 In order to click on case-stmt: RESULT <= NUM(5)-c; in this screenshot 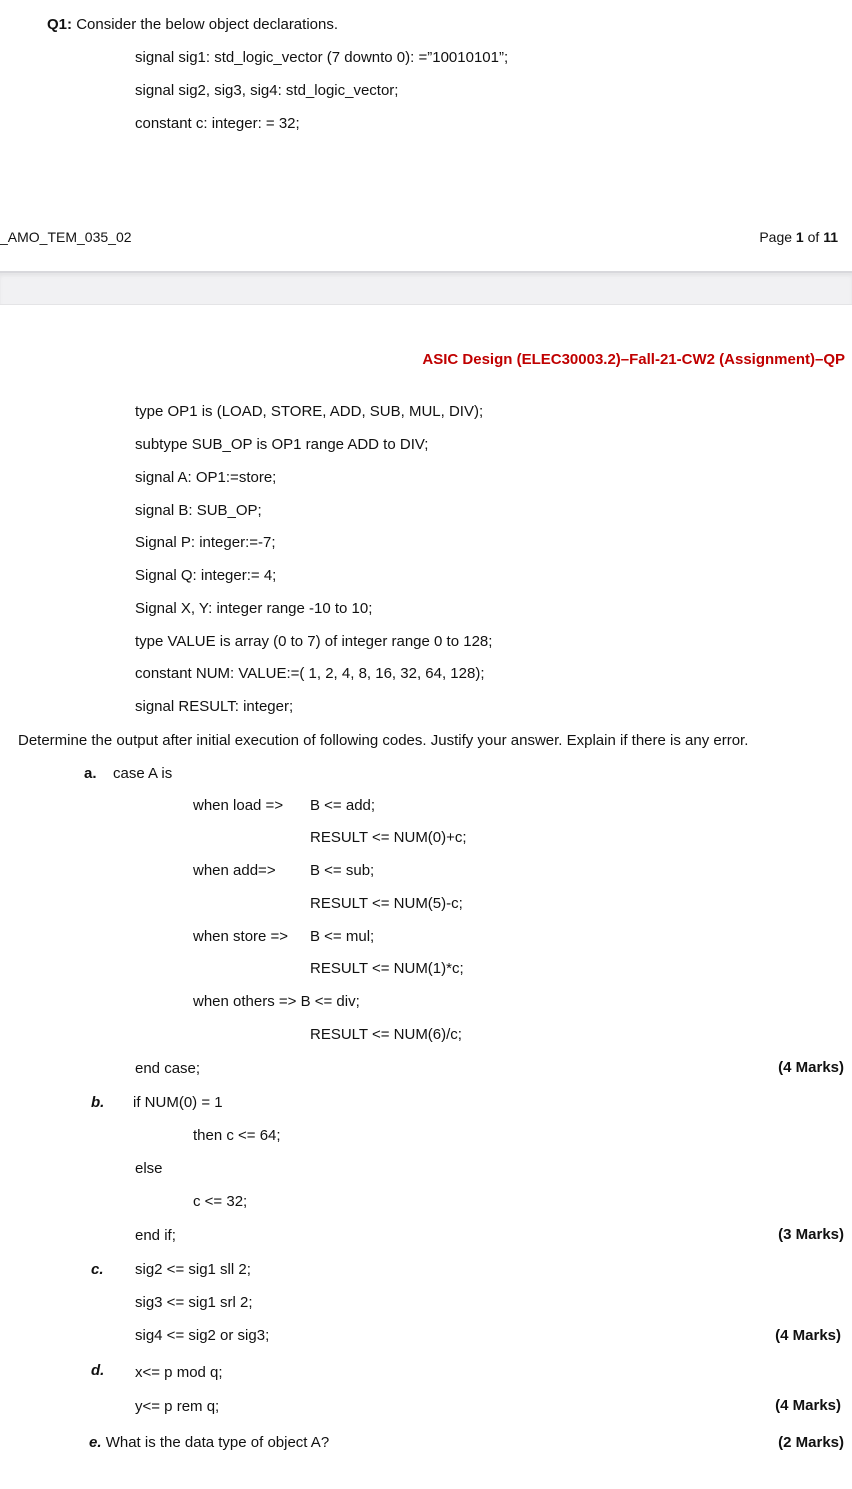, I will do `click(386, 903)`.